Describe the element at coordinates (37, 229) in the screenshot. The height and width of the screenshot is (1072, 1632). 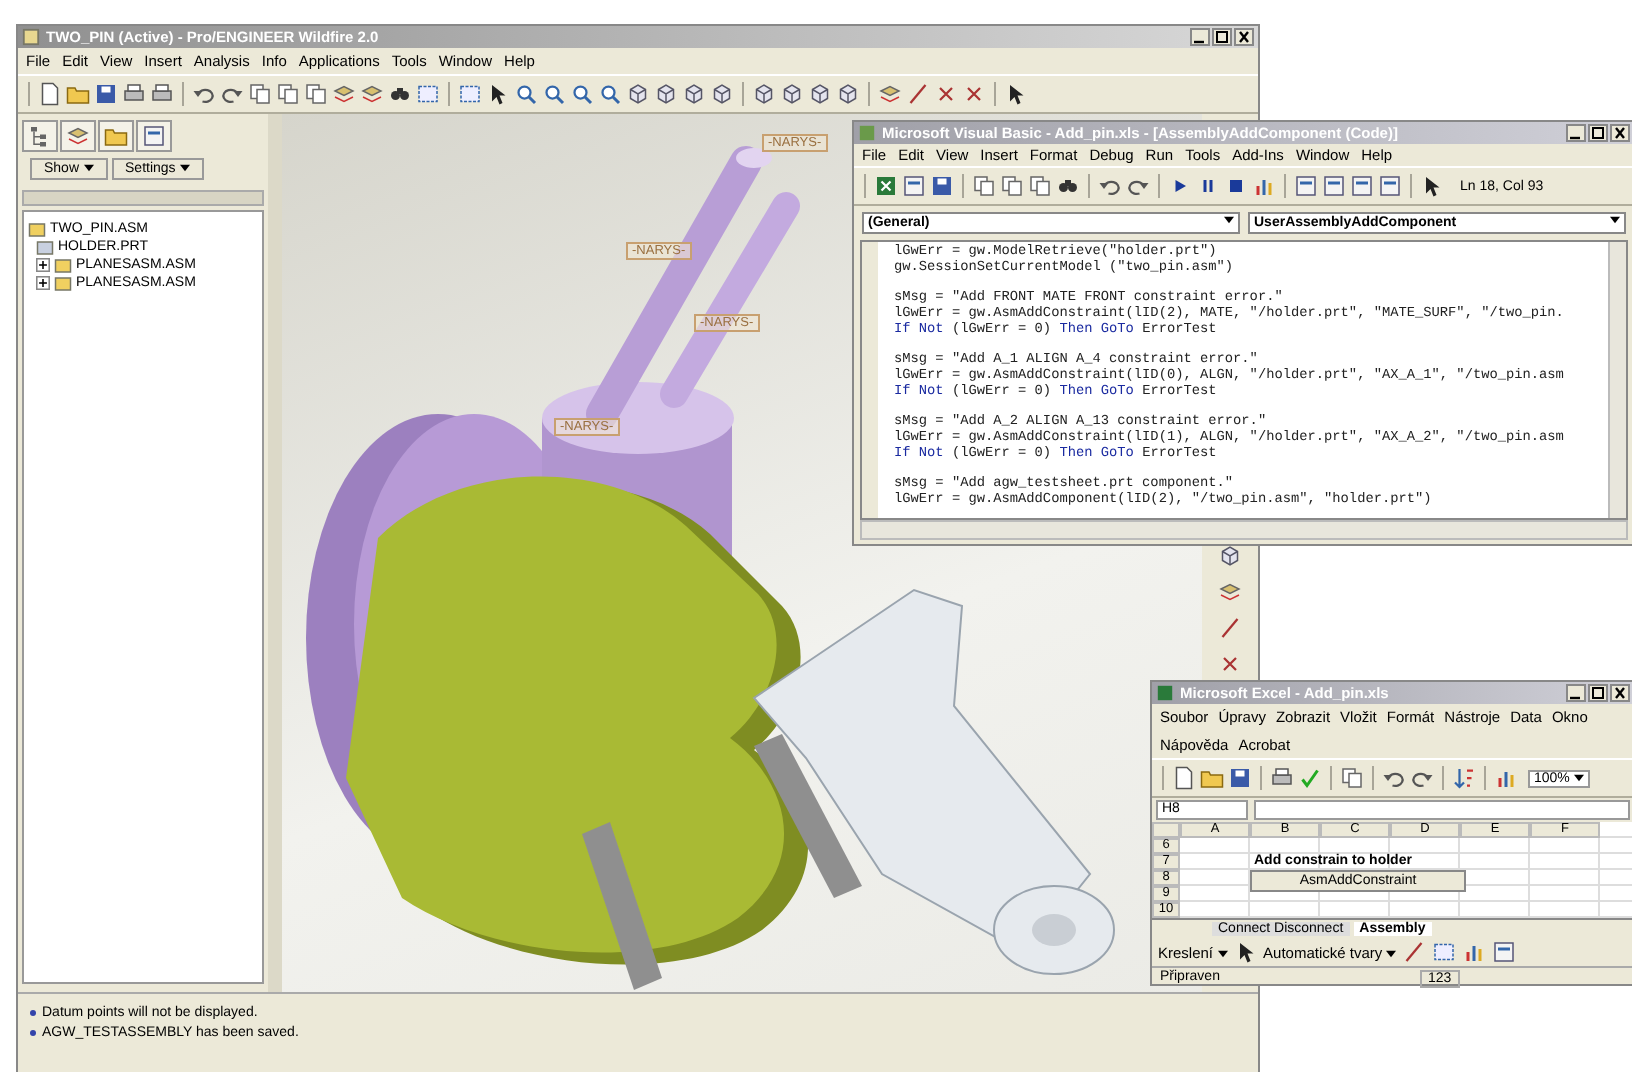
I see `assembly-icon` at that location.